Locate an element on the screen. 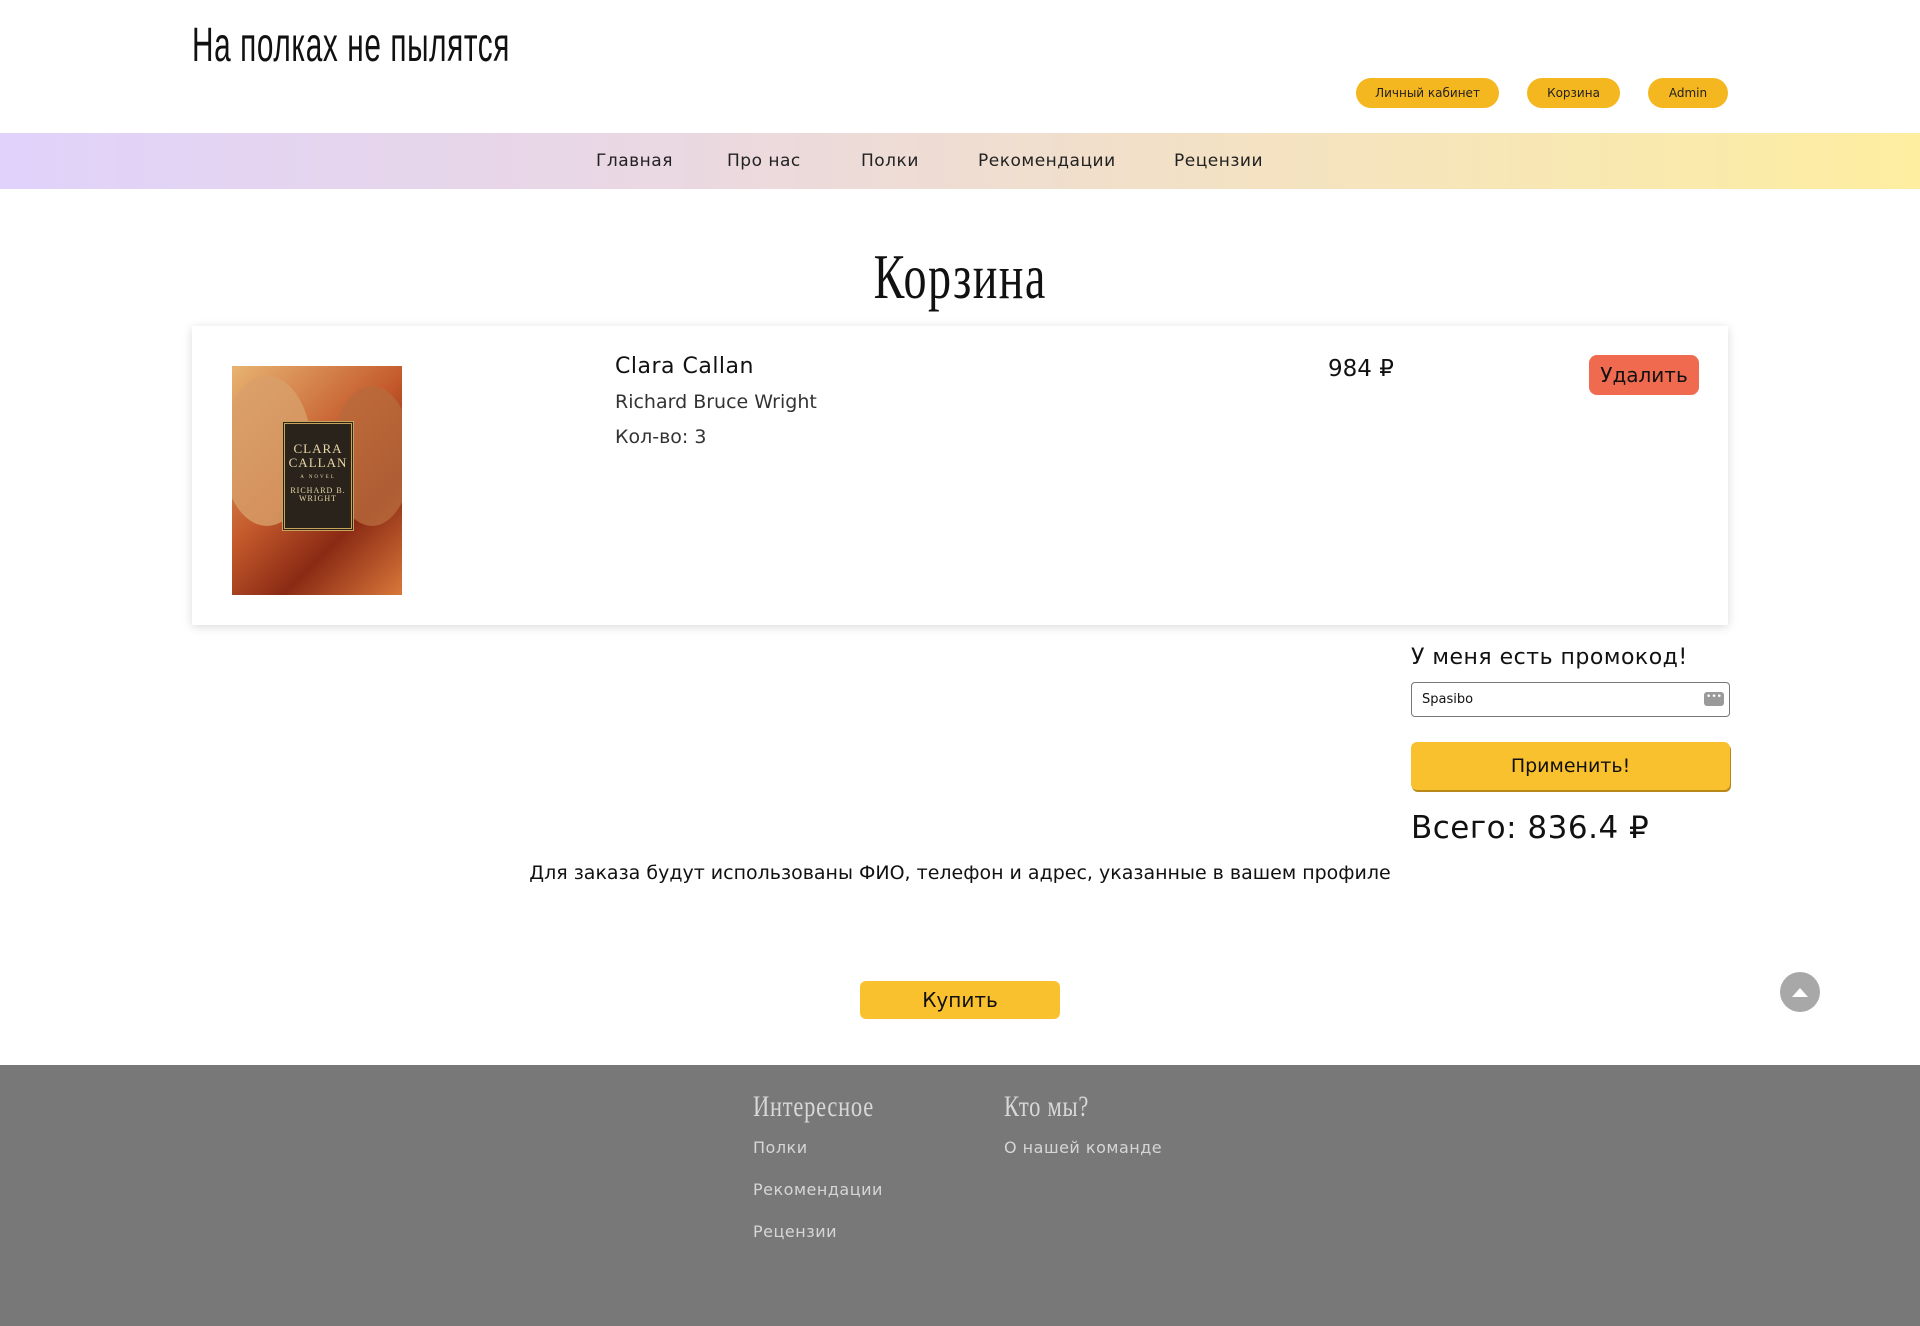  book-author: Richard Bruce Wright is located at coordinates (716, 402).